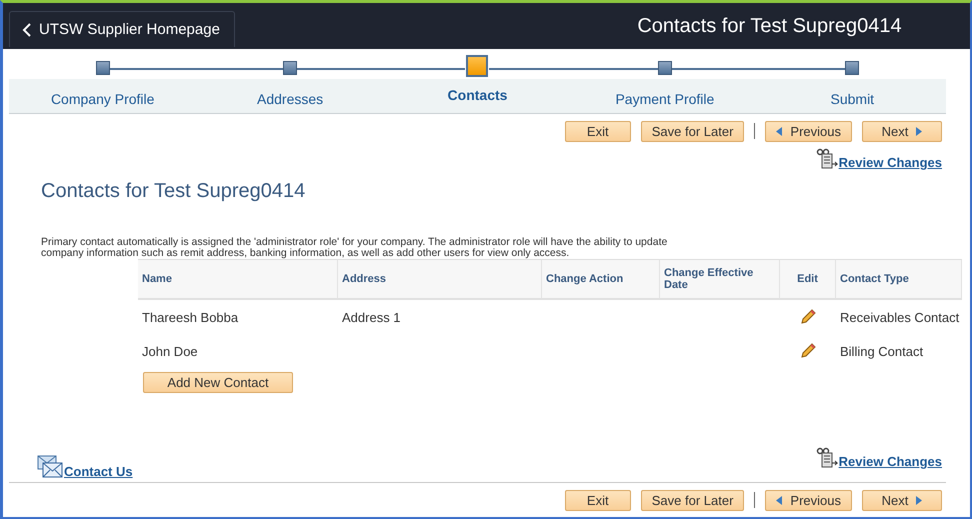 Image resolution: width=972 pixels, height=519 pixels. I want to click on table-cell-text: Receivables Contact, so click(899, 317).